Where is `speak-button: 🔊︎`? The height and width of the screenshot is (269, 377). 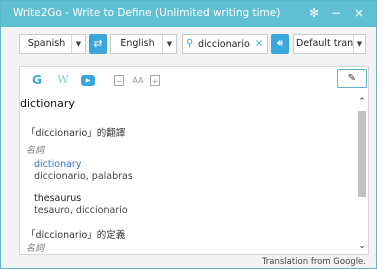 speak-button: 🔊︎ is located at coordinates (280, 44).